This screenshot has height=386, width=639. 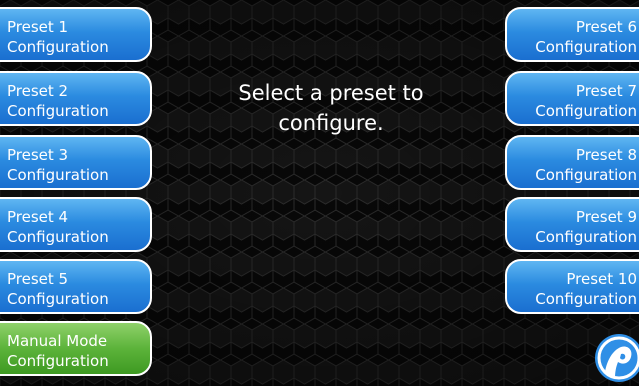 What do you see at coordinates (58, 361) in the screenshot?
I see `manual-mode-sublabel: Configuration` at bounding box center [58, 361].